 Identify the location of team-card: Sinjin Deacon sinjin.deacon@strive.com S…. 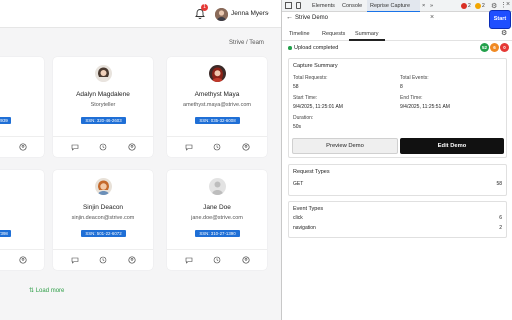
(103, 220).